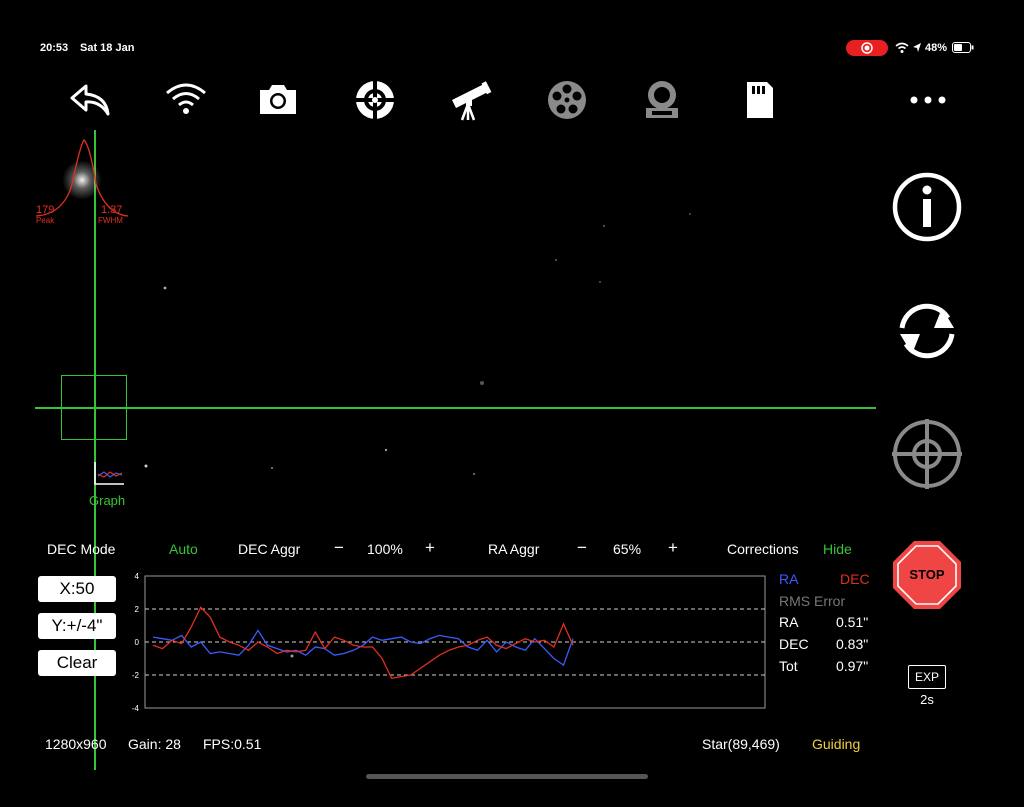 The height and width of the screenshot is (807, 1024). What do you see at coordinates (430, 548) in the screenshot?
I see `dec-aggr-plus-button: +` at bounding box center [430, 548].